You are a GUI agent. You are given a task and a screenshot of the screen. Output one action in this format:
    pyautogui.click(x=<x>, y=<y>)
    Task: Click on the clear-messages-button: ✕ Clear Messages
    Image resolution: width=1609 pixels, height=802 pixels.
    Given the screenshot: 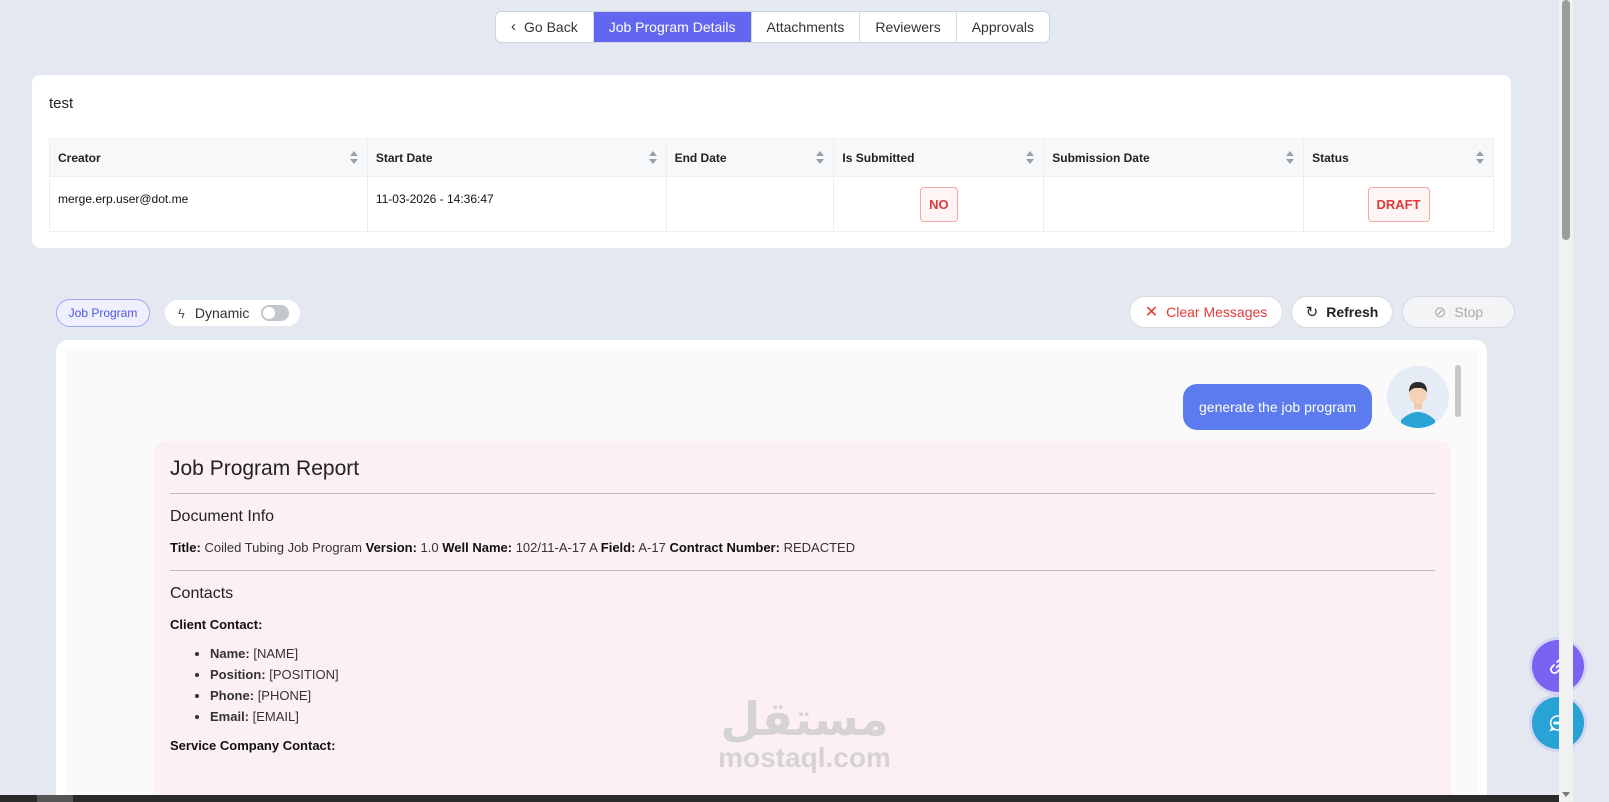 What is the action you would take?
    pyautogui.click(x=1206, y=312)
    